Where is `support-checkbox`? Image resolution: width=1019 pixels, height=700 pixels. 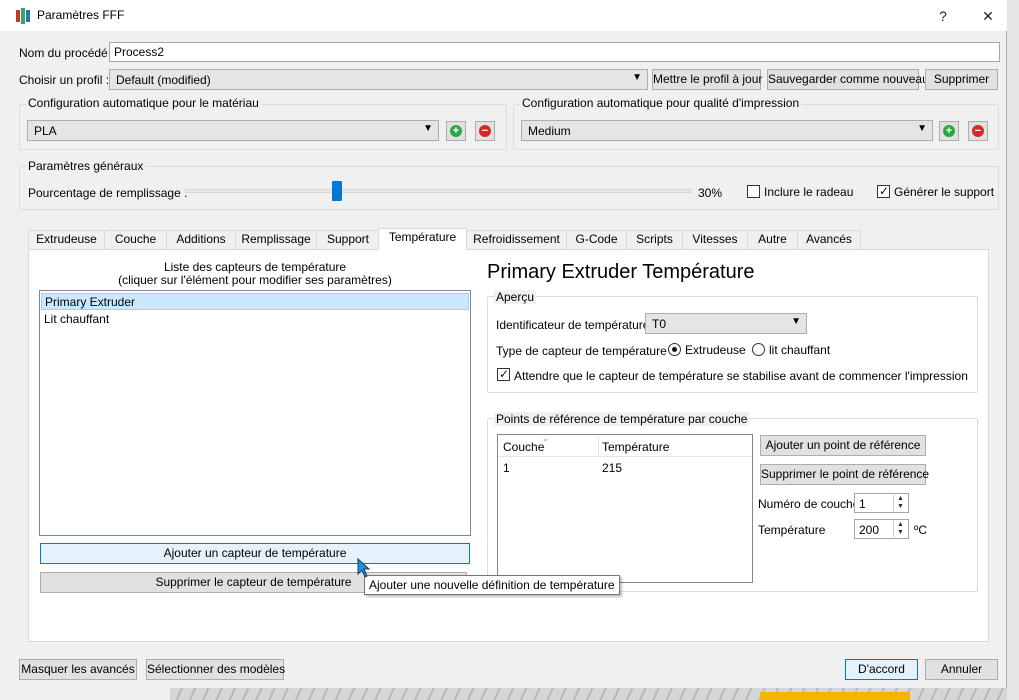
support-checkbox is located at coordinates (883, 191).